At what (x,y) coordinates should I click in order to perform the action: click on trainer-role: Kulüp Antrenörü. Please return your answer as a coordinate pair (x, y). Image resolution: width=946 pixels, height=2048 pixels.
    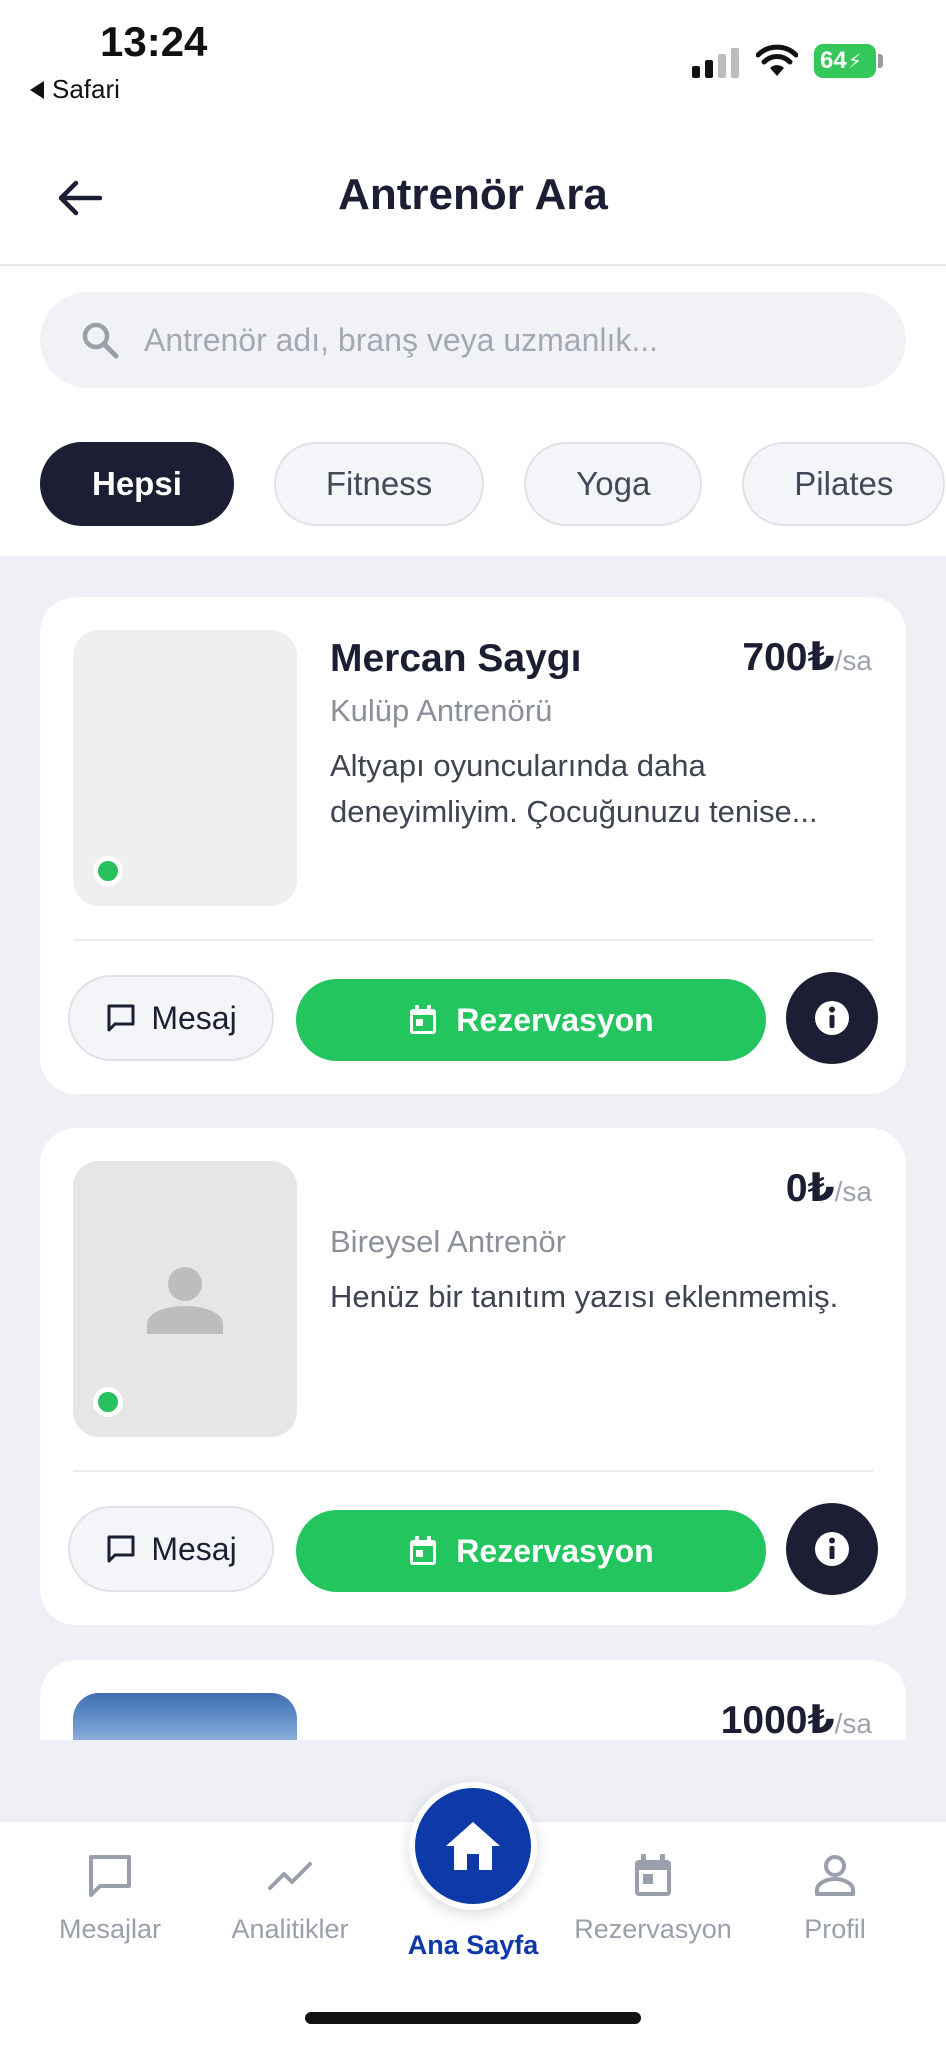
    Looking at the image, I should click on (441, 710).